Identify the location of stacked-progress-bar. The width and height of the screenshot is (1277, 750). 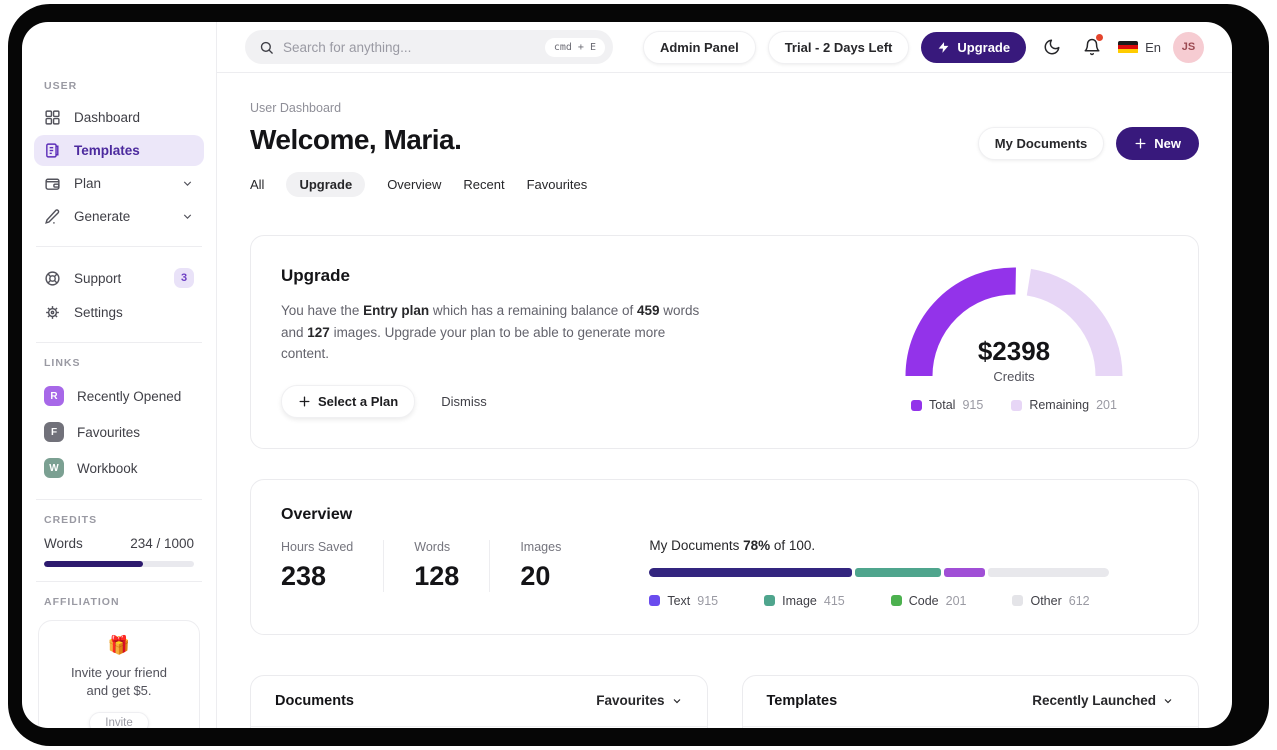
(879, 572).